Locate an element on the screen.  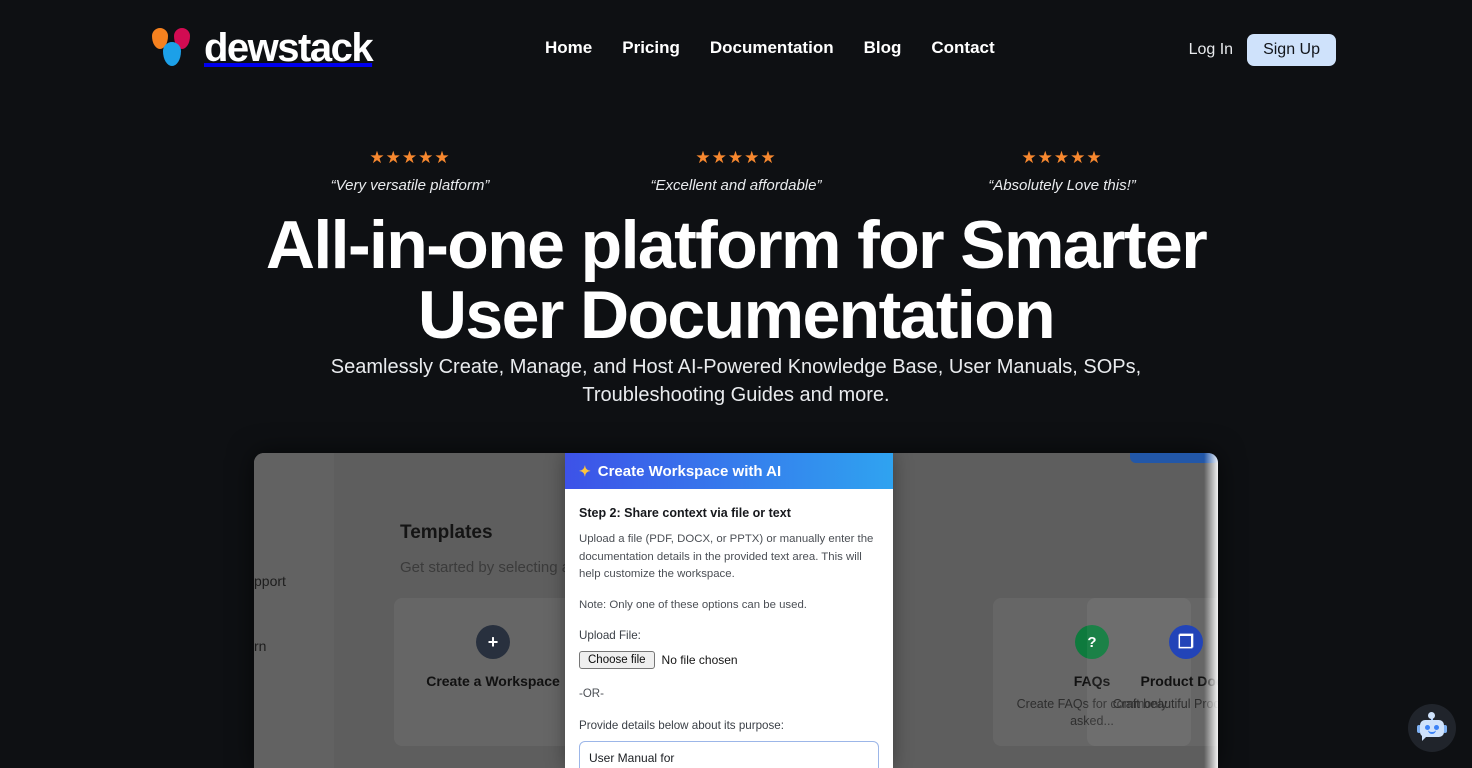
document-icon: ❐ is located at coordinates (1186, 642).